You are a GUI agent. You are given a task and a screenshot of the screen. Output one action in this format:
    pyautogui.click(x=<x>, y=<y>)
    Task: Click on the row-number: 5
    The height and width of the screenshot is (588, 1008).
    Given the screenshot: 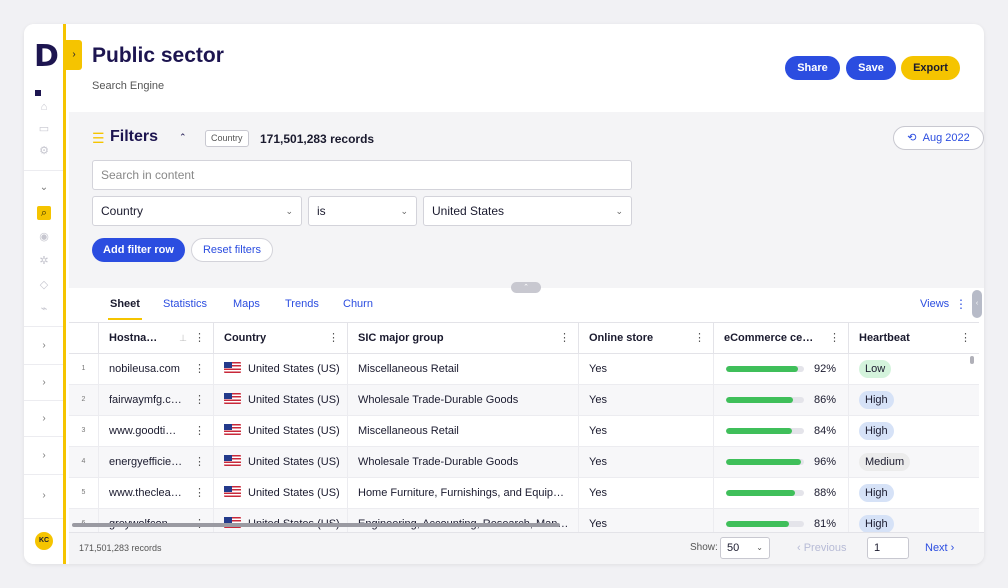 What is the action you would take?
    pyautogui.click(x=84, y=493)
    